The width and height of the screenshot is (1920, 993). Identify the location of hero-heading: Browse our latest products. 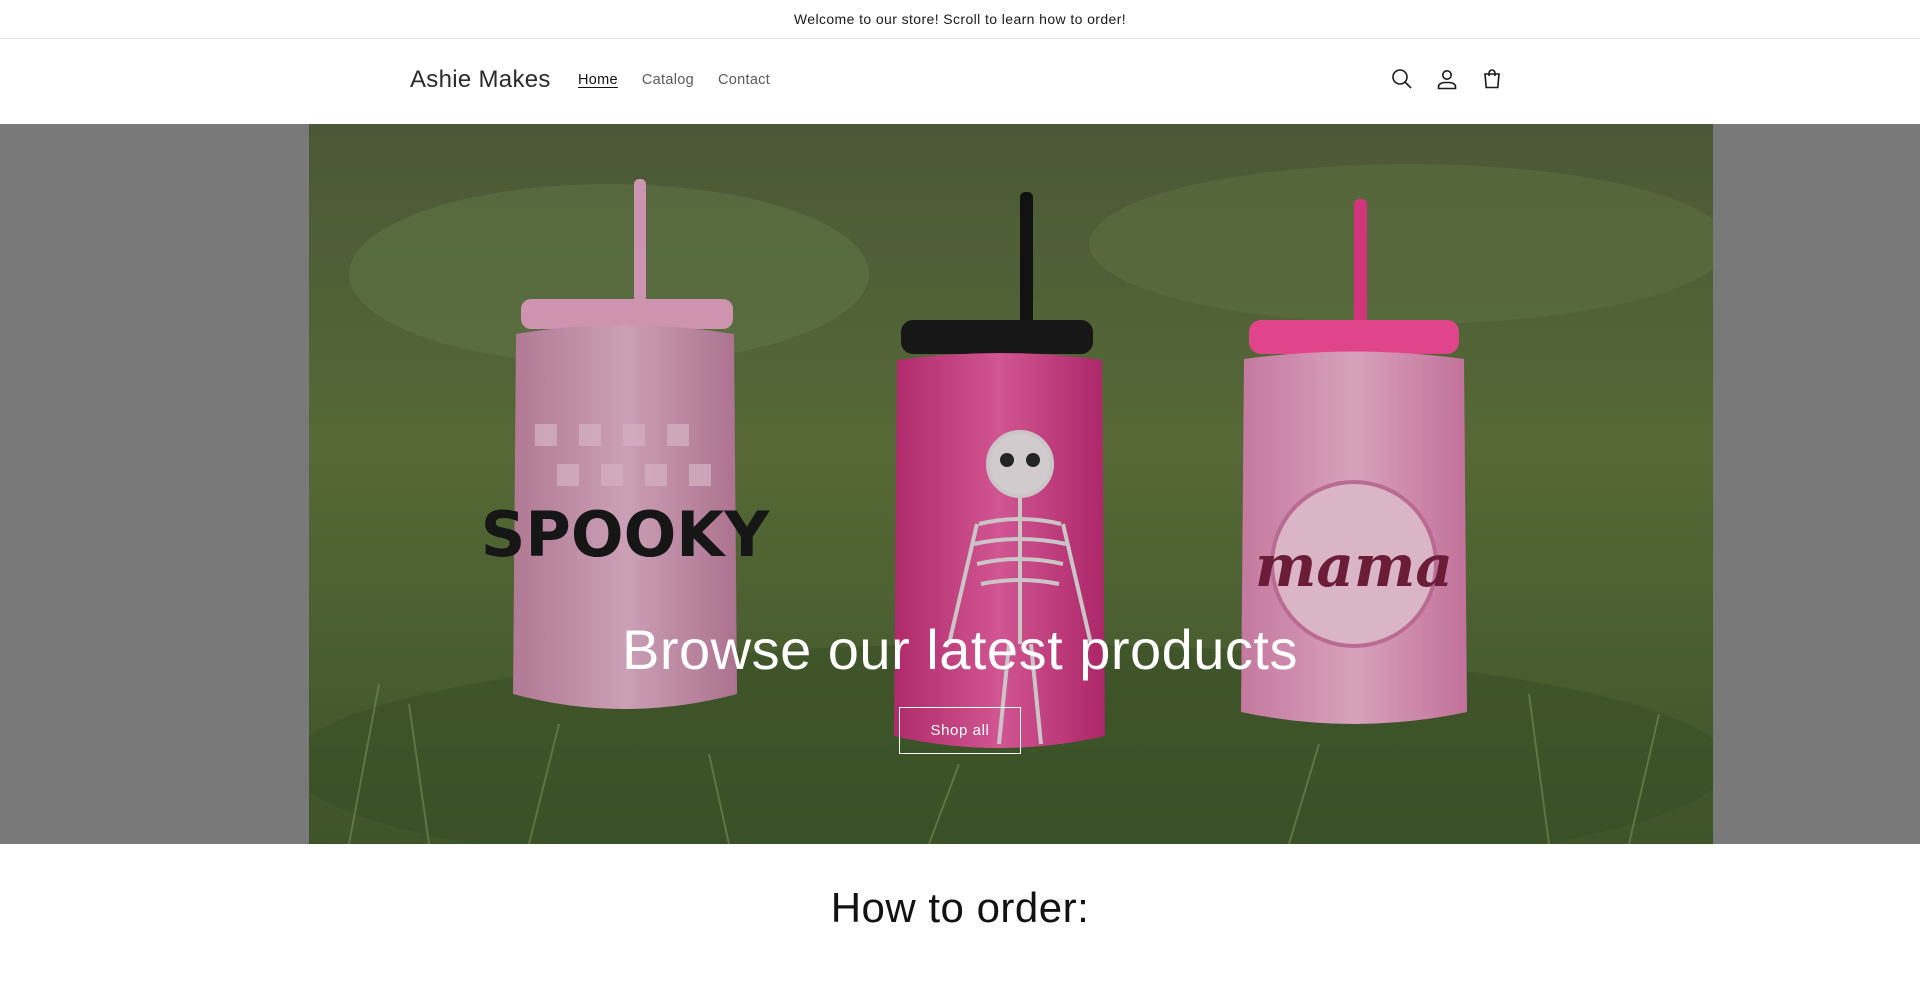
(960, 649).